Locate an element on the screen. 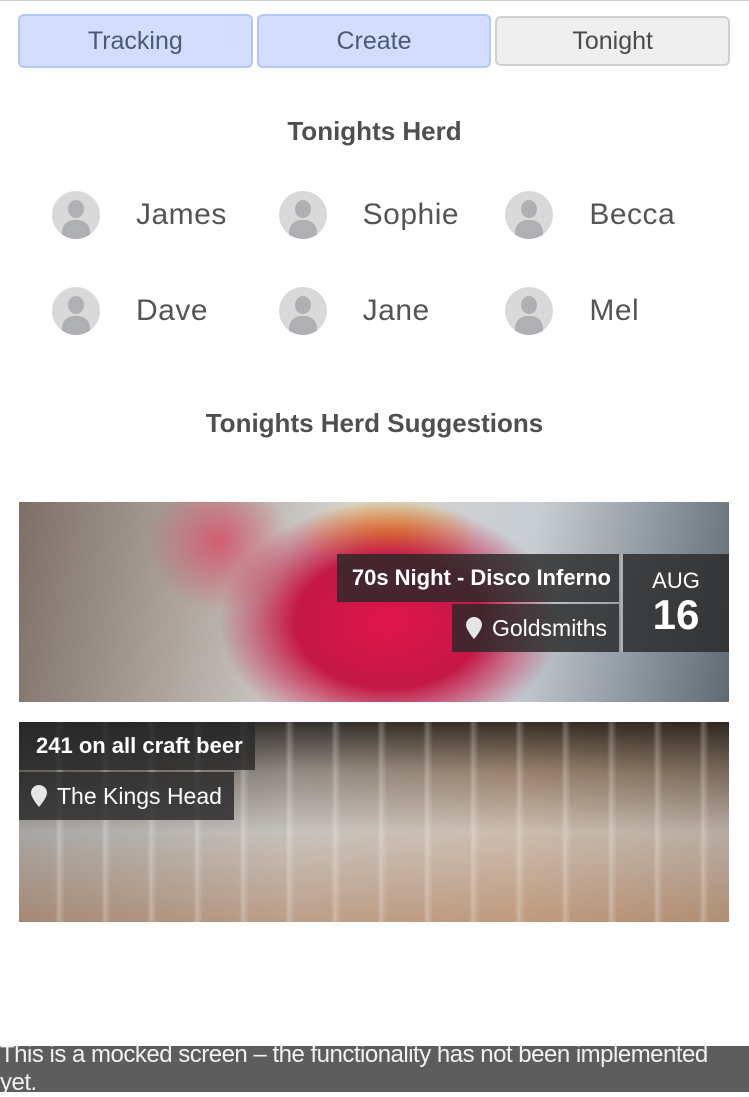 This screenshot has height=1097, width=749. member-name: Becca is located at coordinates (632, 214).